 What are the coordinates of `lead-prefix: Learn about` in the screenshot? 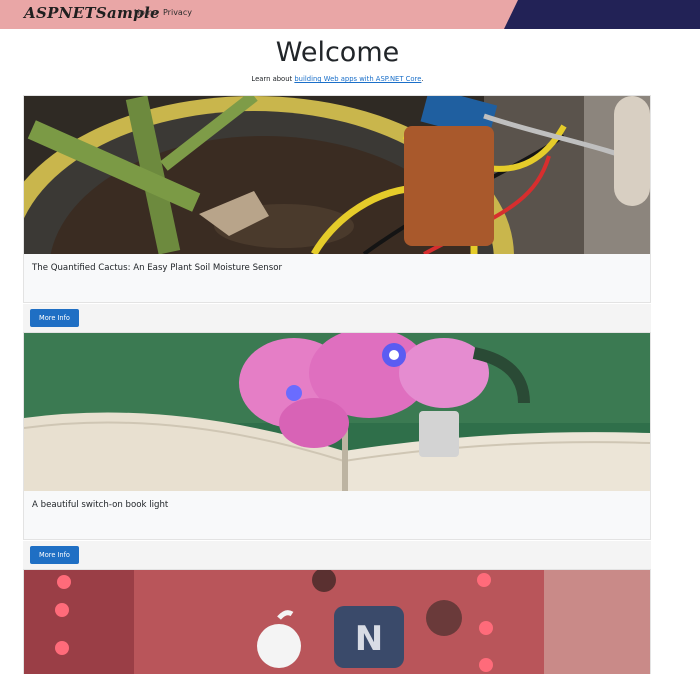 It's located at (273, 79).